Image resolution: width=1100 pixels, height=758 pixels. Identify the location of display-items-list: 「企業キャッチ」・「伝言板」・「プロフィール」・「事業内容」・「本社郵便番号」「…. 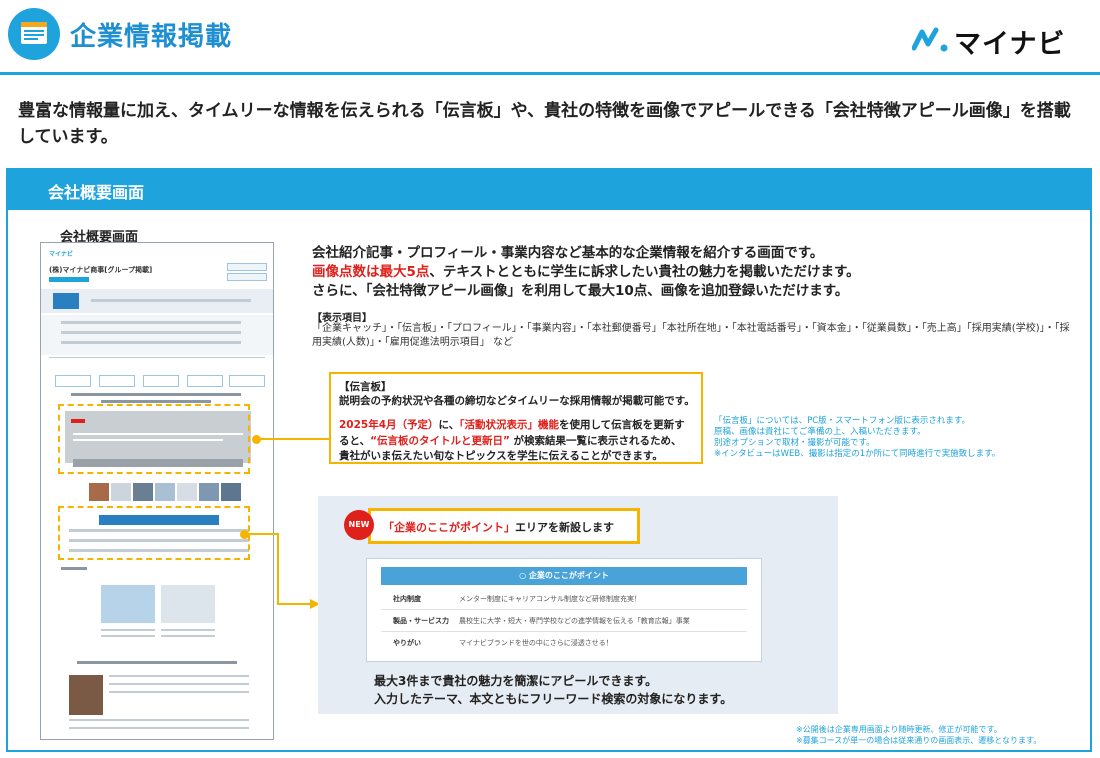
(691, 335).